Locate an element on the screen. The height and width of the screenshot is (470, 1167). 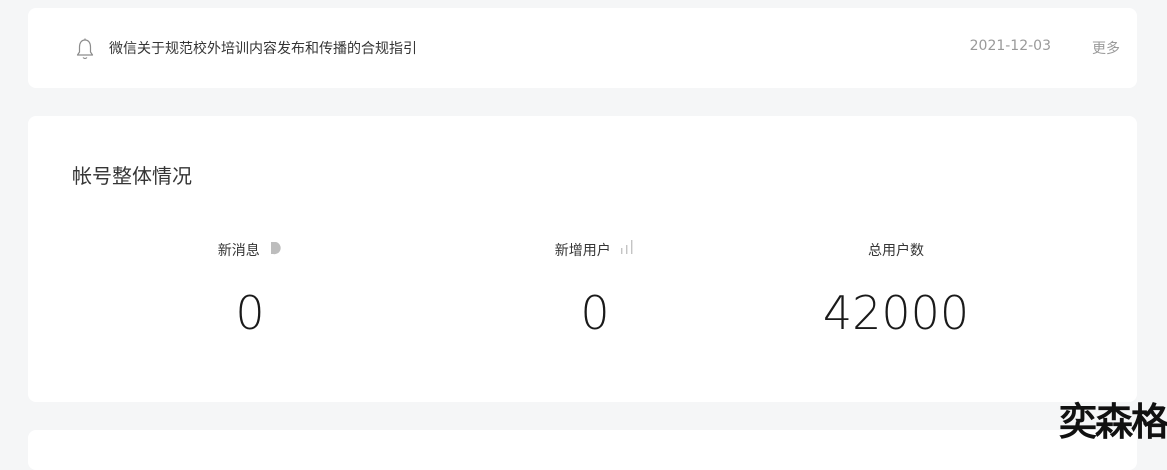
section-title: 帐号整体情况 is located at coordinates (132, 176).